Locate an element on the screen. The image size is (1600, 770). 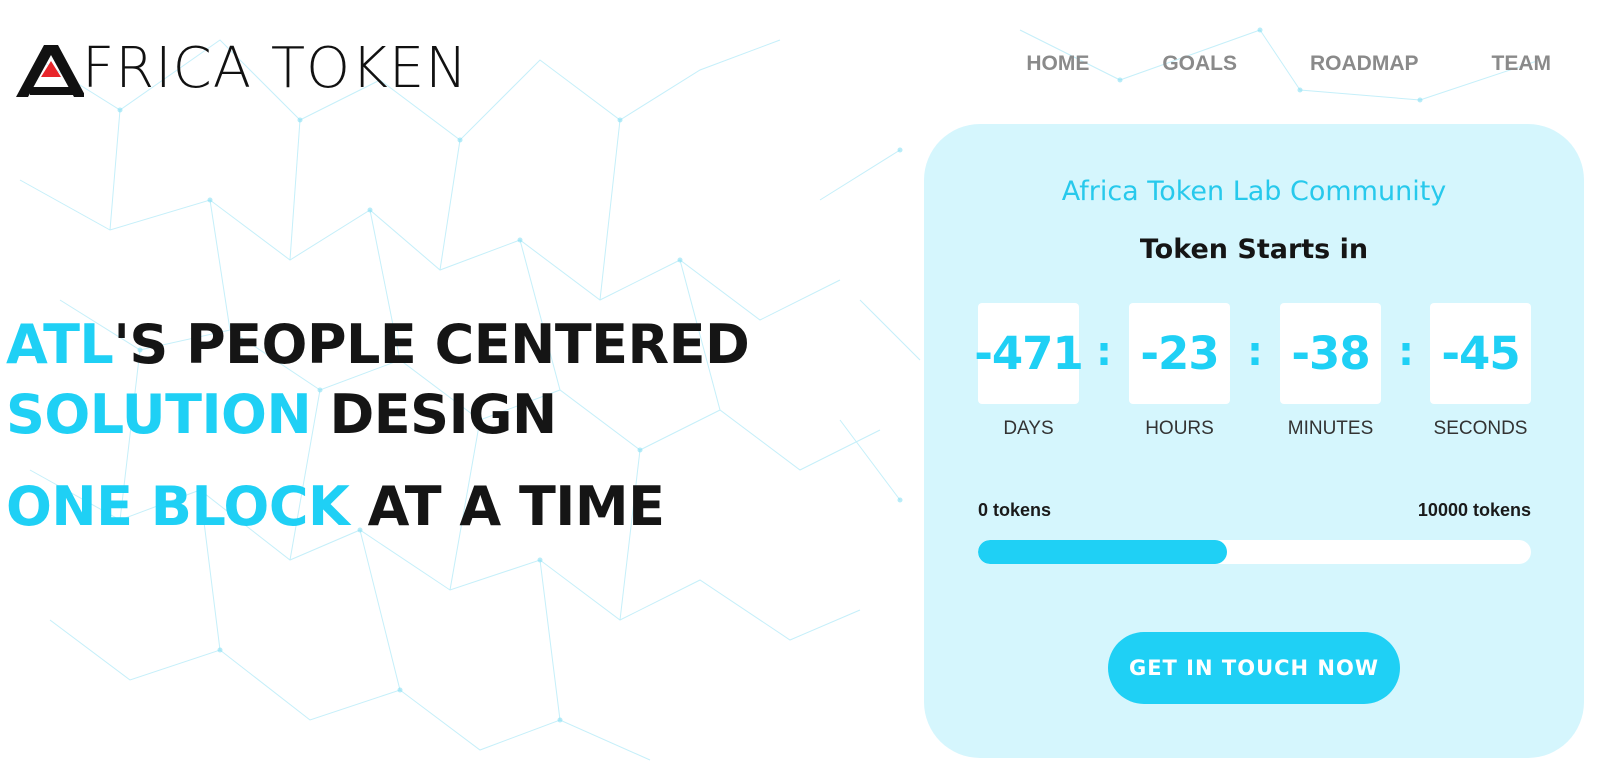
hero-line-3-rest: AT A TIME is located at coordinates (516, 506).